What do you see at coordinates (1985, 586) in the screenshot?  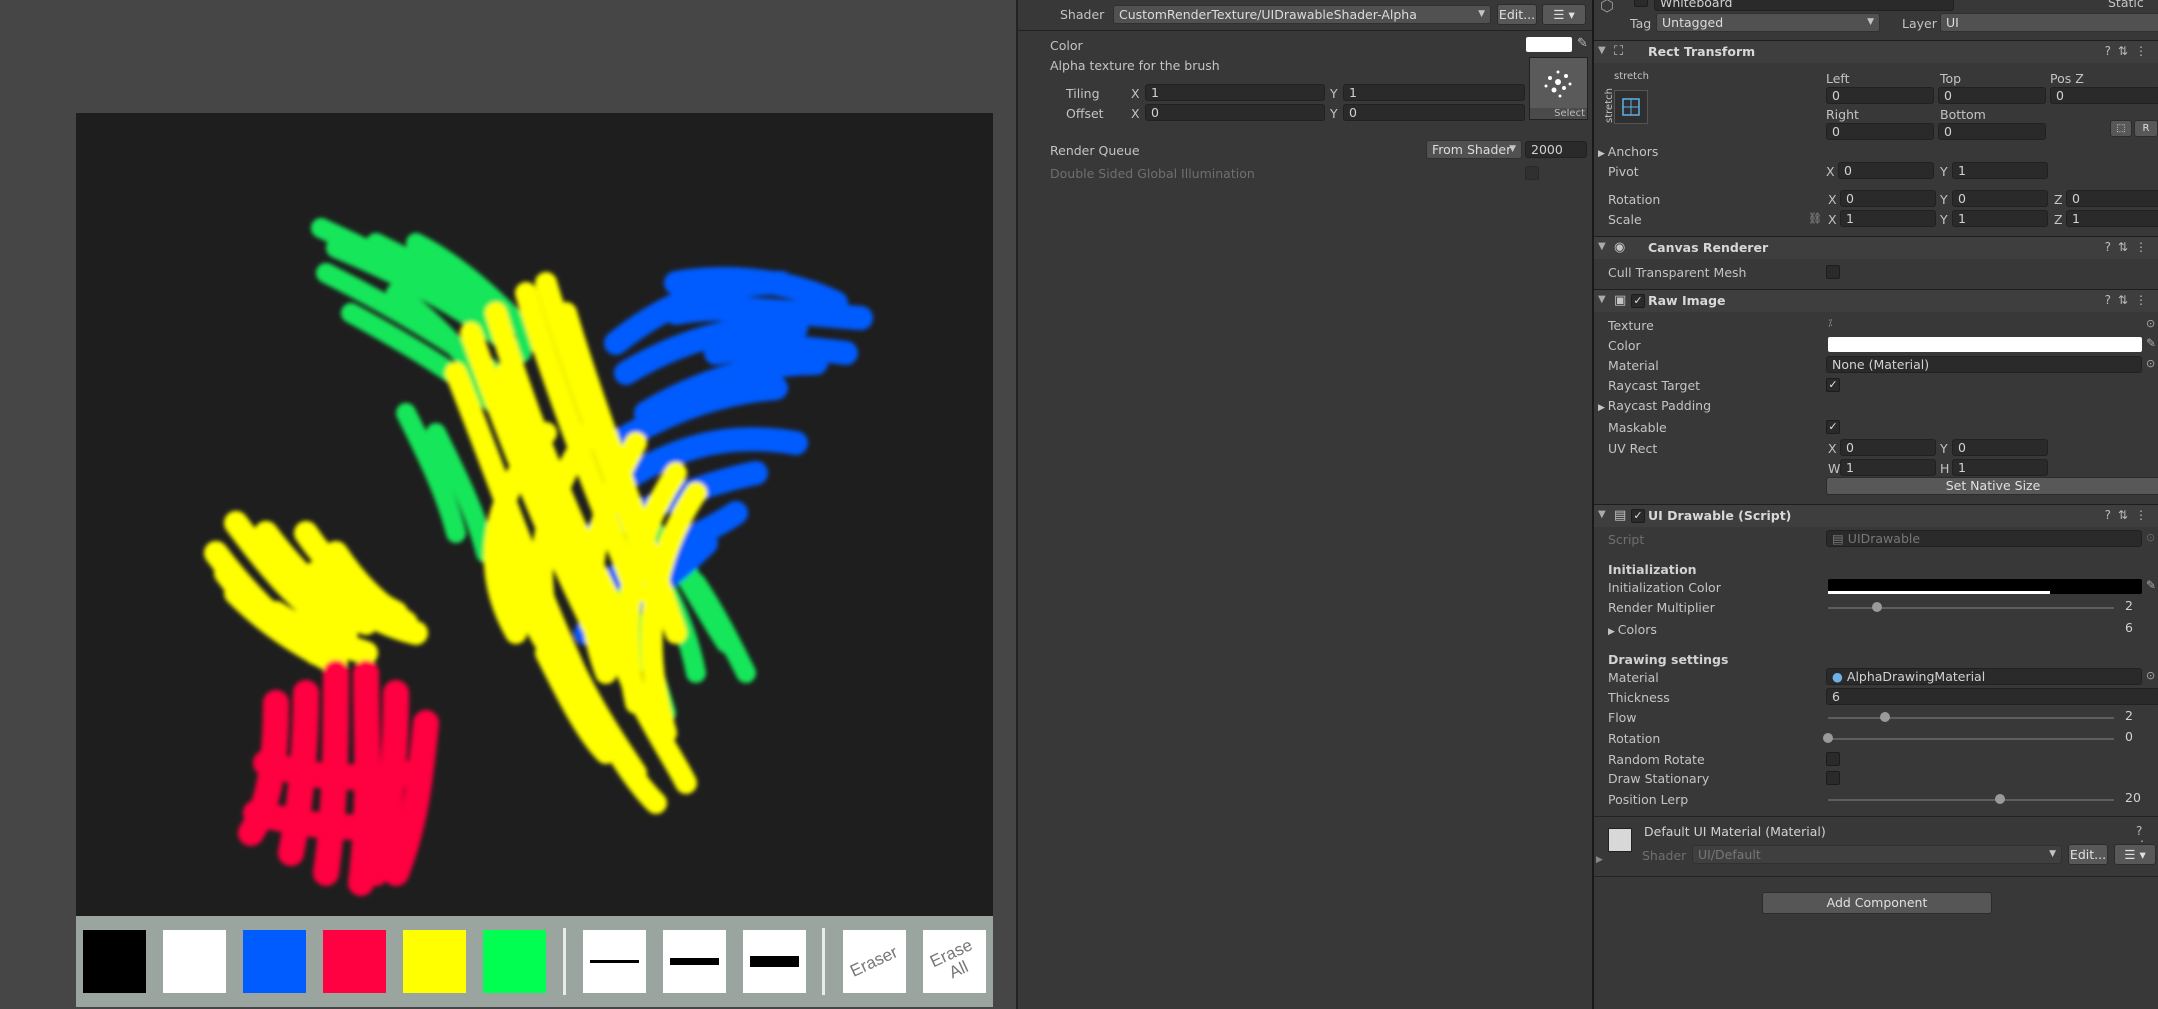 I see `init-color-field` at bounding box center [1985, 586].